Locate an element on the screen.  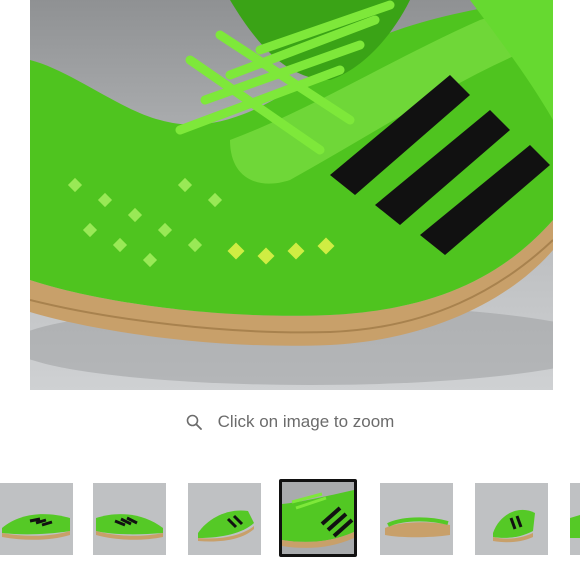
thumbnail-side-left is located at coordinates (36, 519).